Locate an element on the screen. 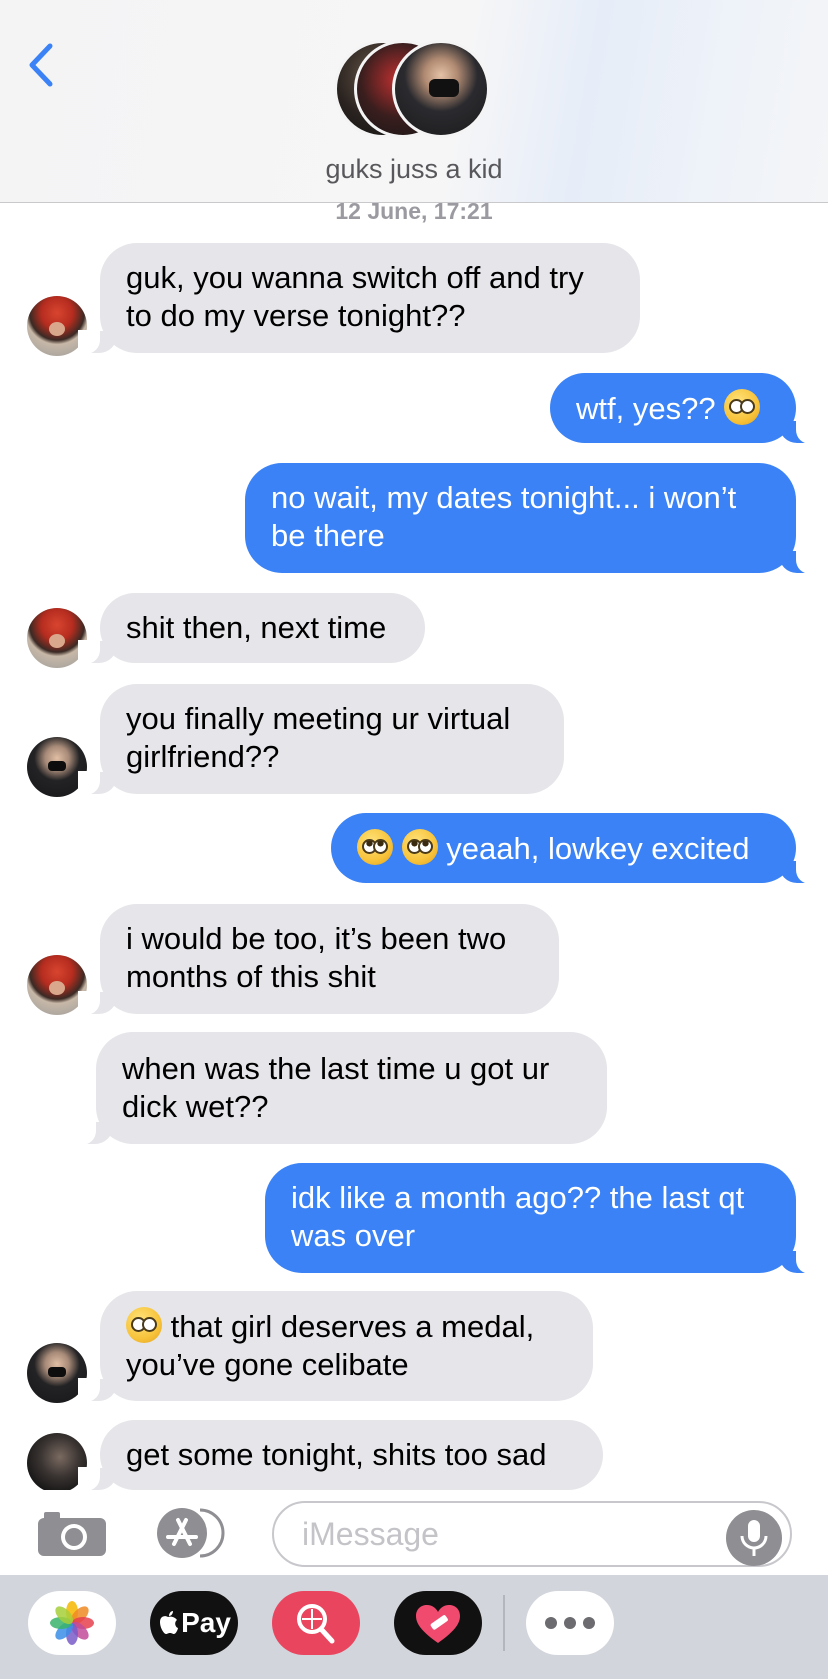  camera-button is located at coordinates (72, 1534).